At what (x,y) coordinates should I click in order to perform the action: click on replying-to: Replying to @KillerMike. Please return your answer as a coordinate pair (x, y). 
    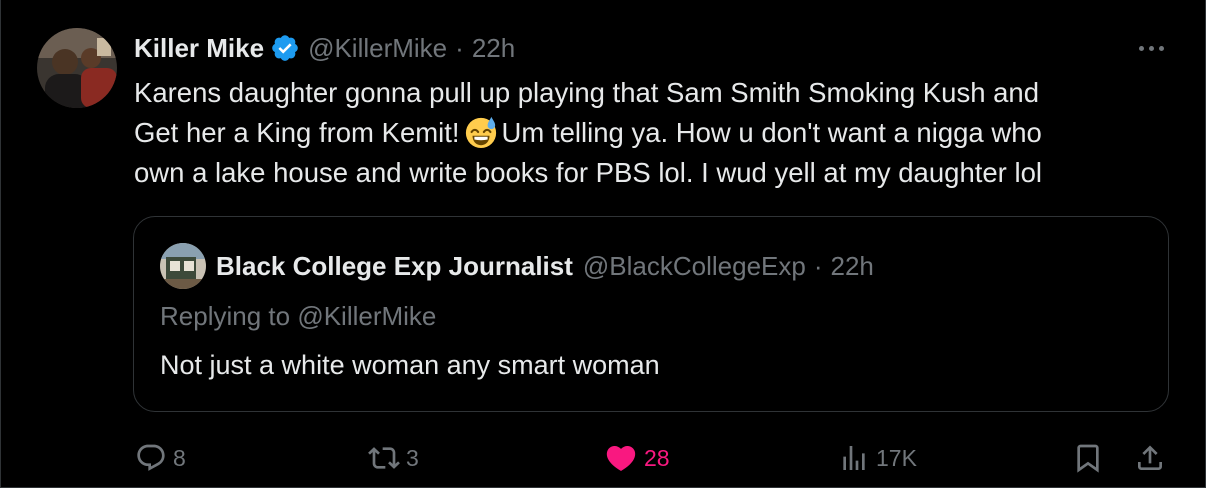
    Looking at the image, I should click on (298, 316).